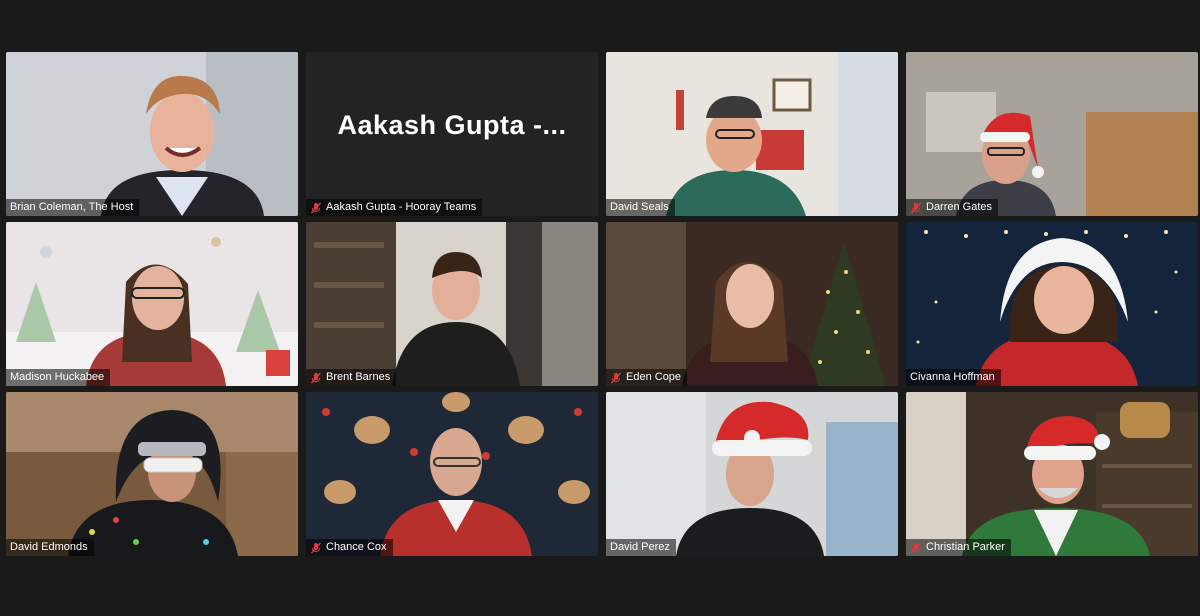 The width and height of the screenshot is (1200, 616). What do you see at coordinates (959, 207) in the screenshot?
I see `participant-name: Darren Gates` at bounding box center [959, 207].